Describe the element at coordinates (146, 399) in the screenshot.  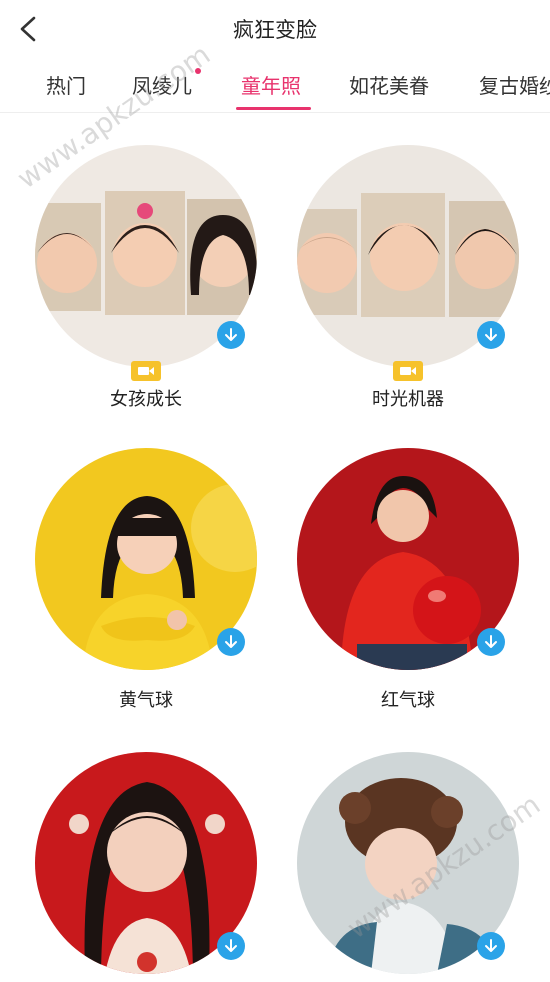
I see `template-label: 女孩成长` at that location.